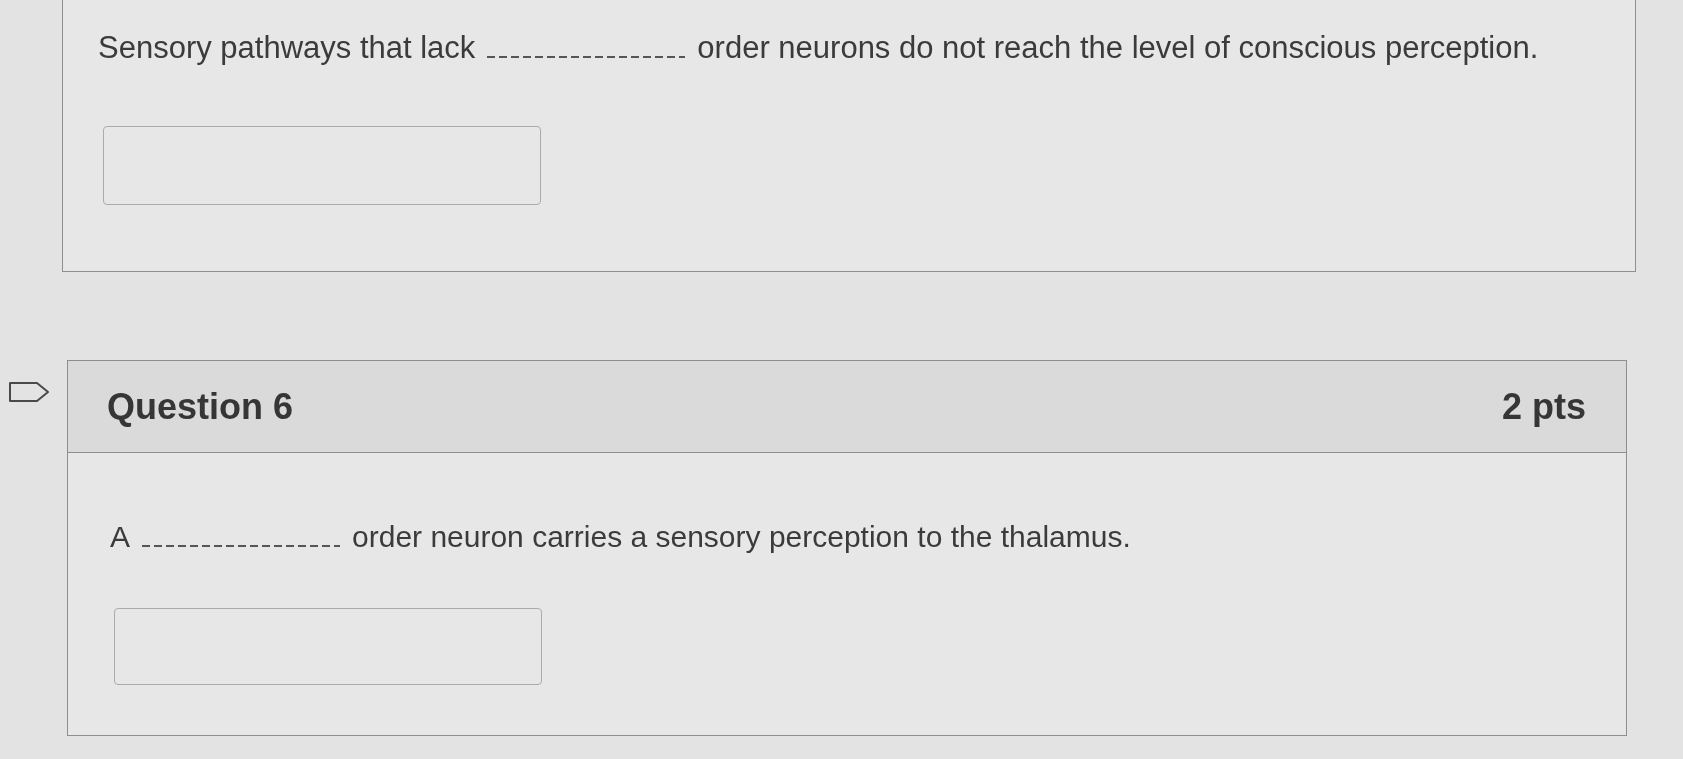  Describe the element at coordinates (120, 536) in the screenshot. I see `question-text: A` at that location.